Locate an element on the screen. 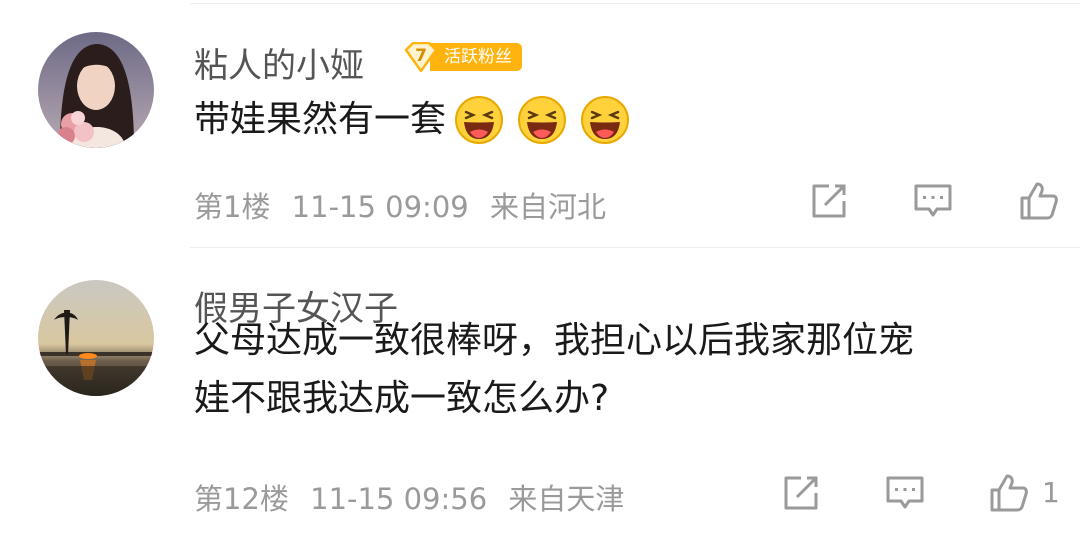 The height and width of the screenshot is (540, 1080). location: 来自天津 is located at coordinates (566, 499).